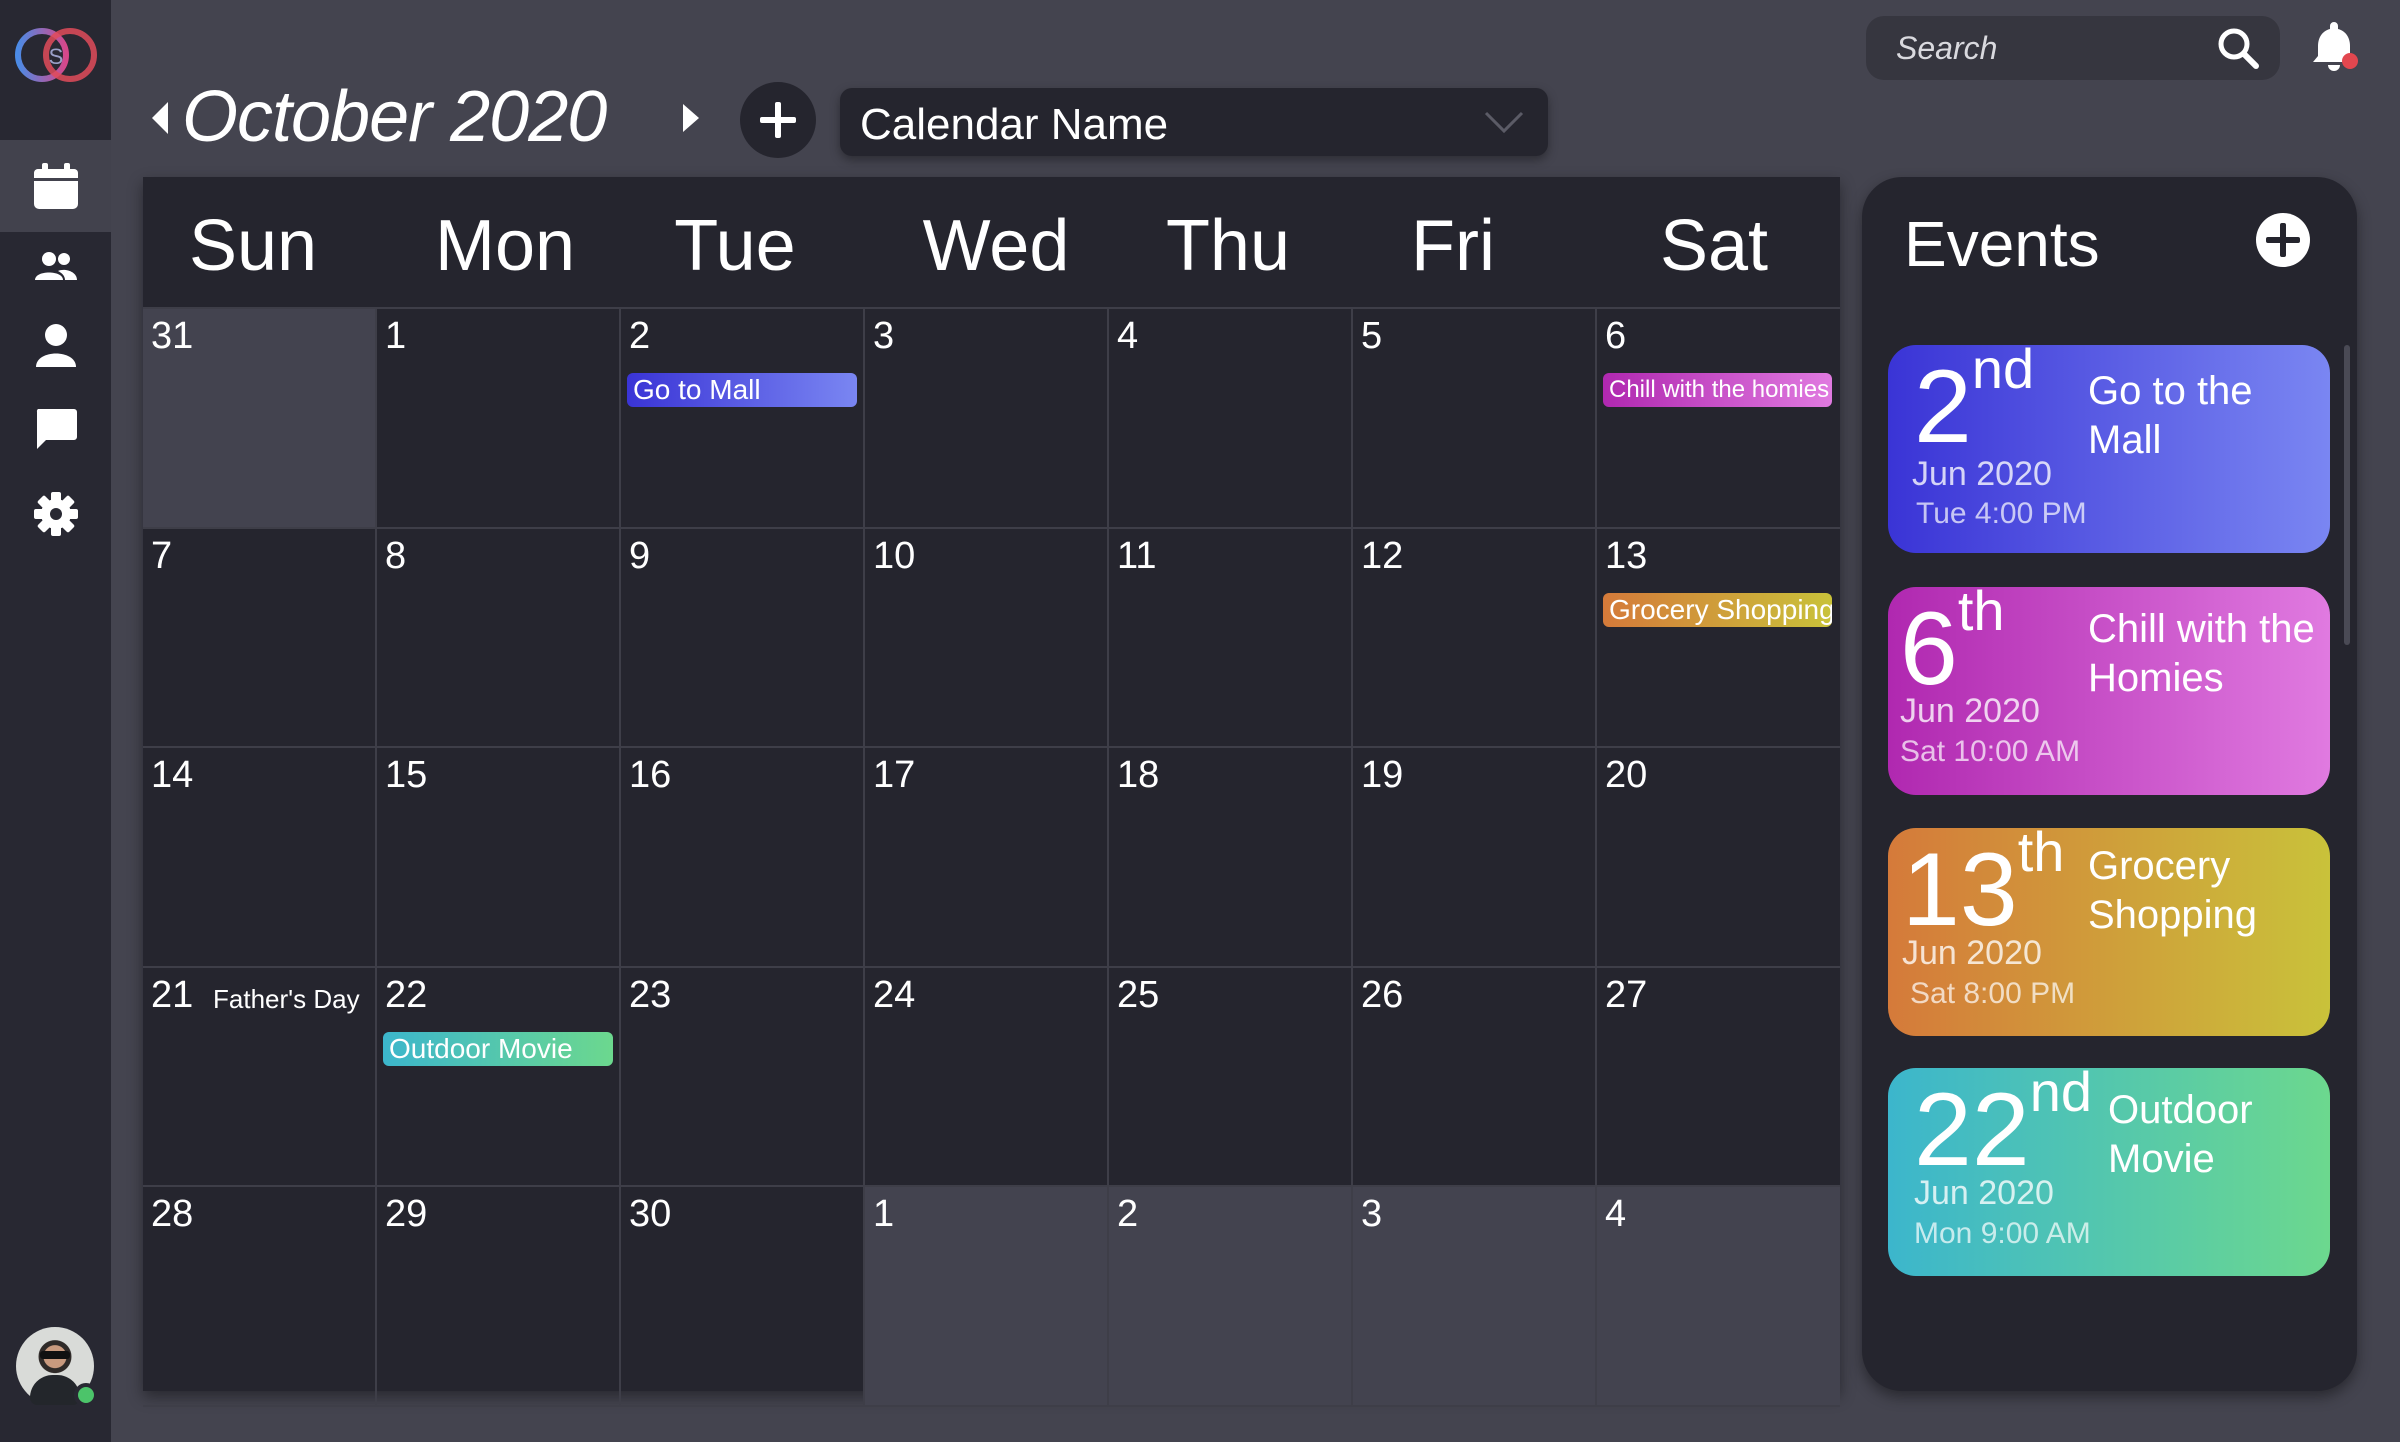  Describe the element at coordinates (86, 1395) in the screenshot. I see `online-status-dot` at that location.